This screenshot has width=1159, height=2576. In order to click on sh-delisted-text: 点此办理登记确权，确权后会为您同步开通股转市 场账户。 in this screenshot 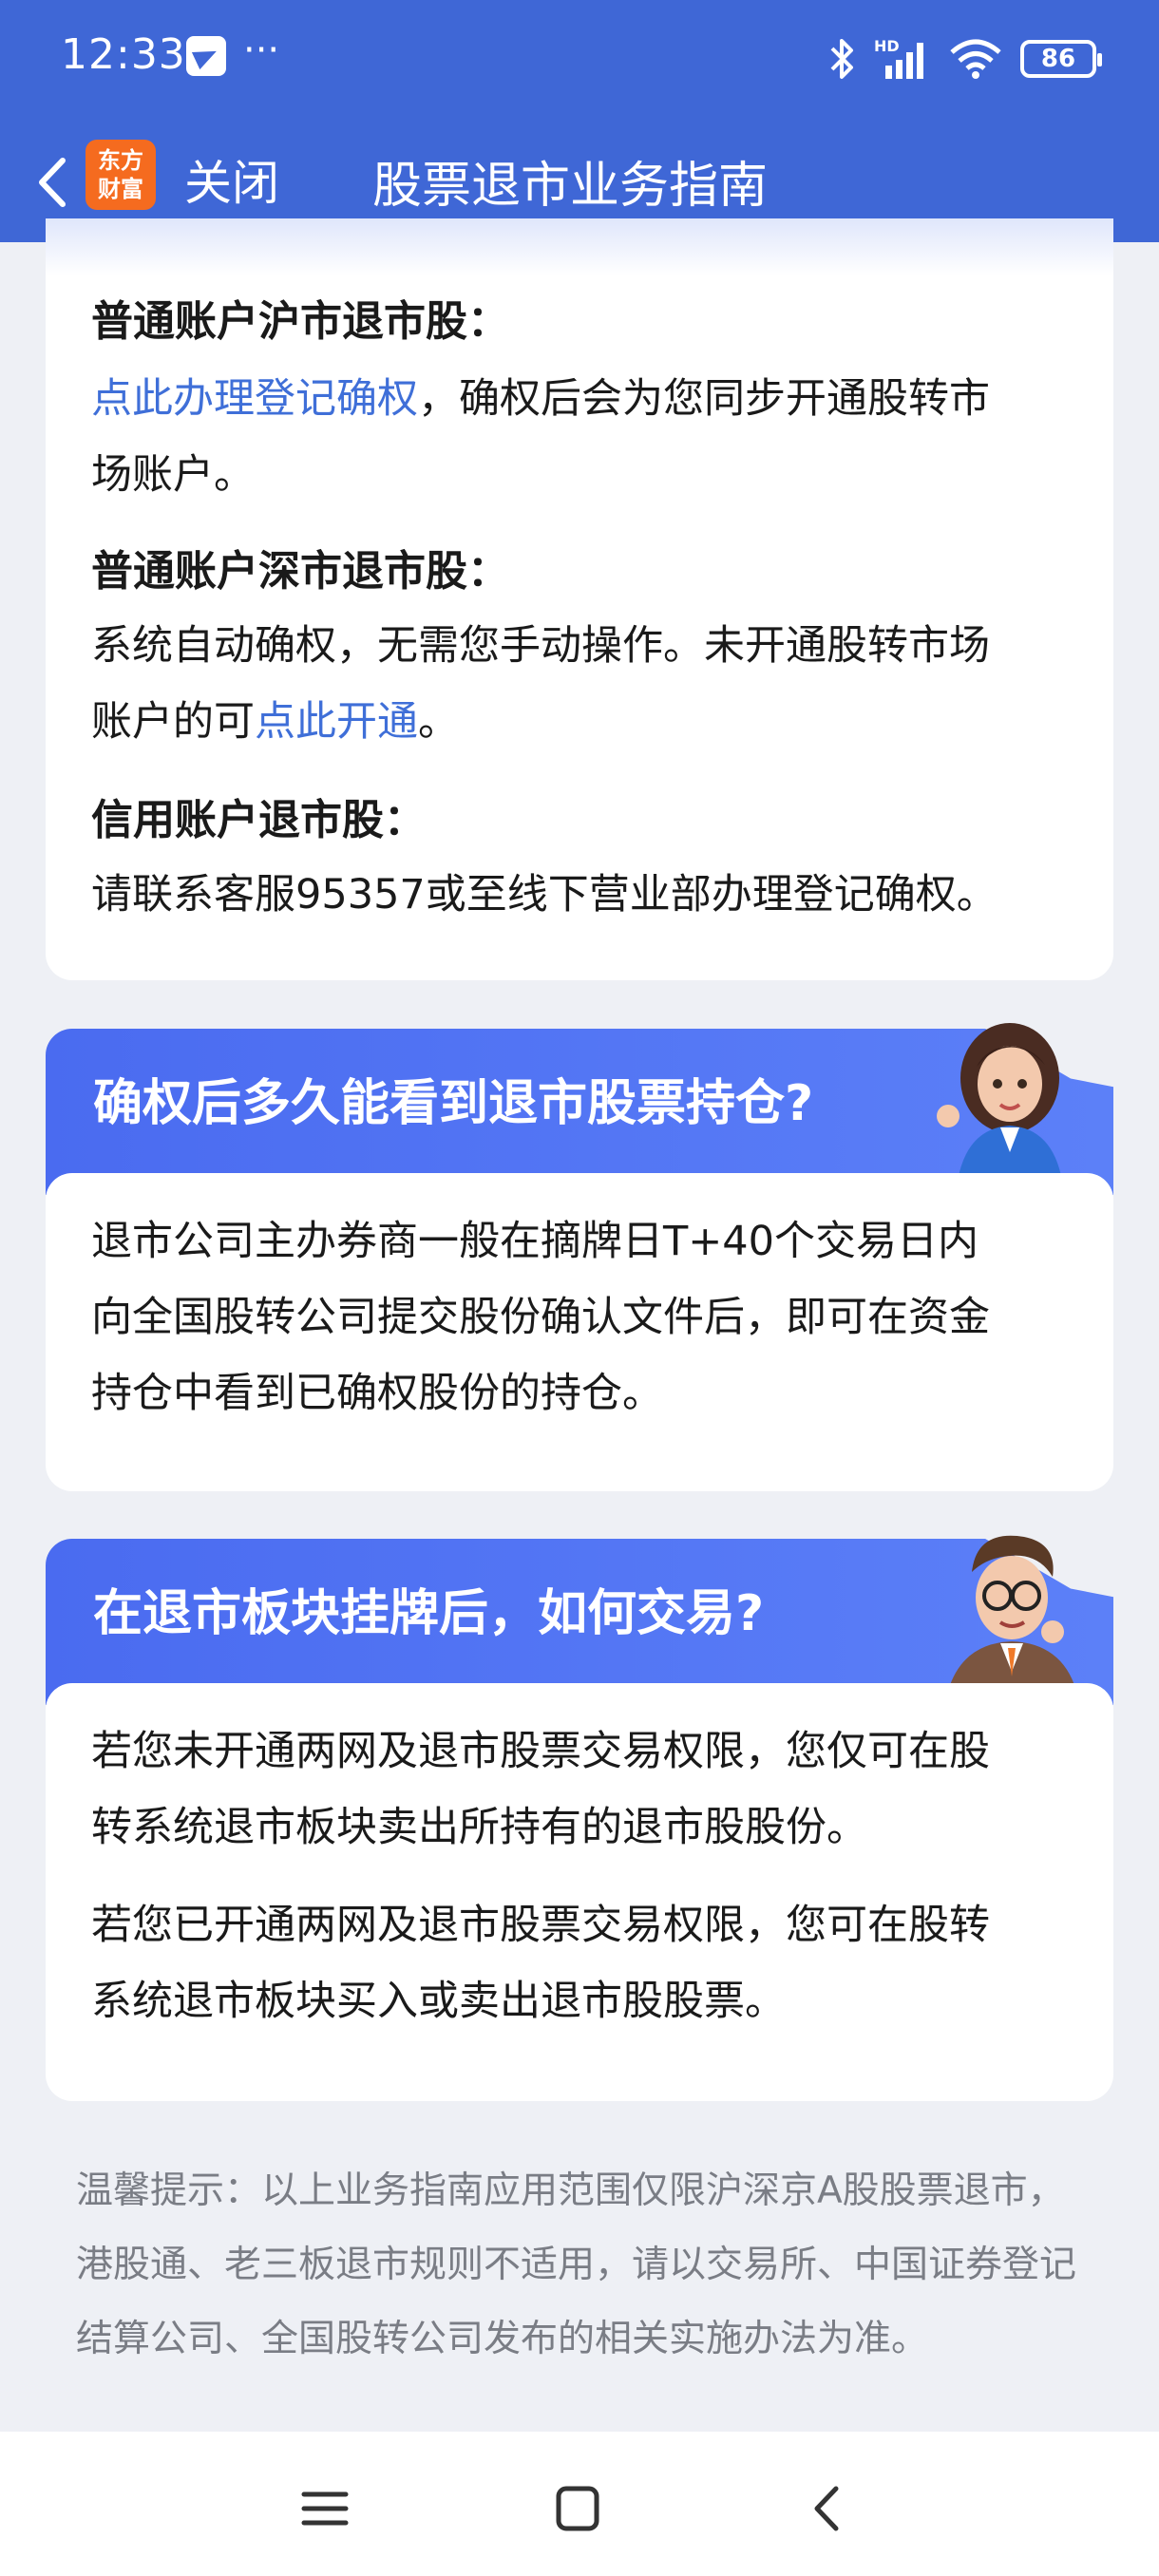, I will do `click(585, 437)`.